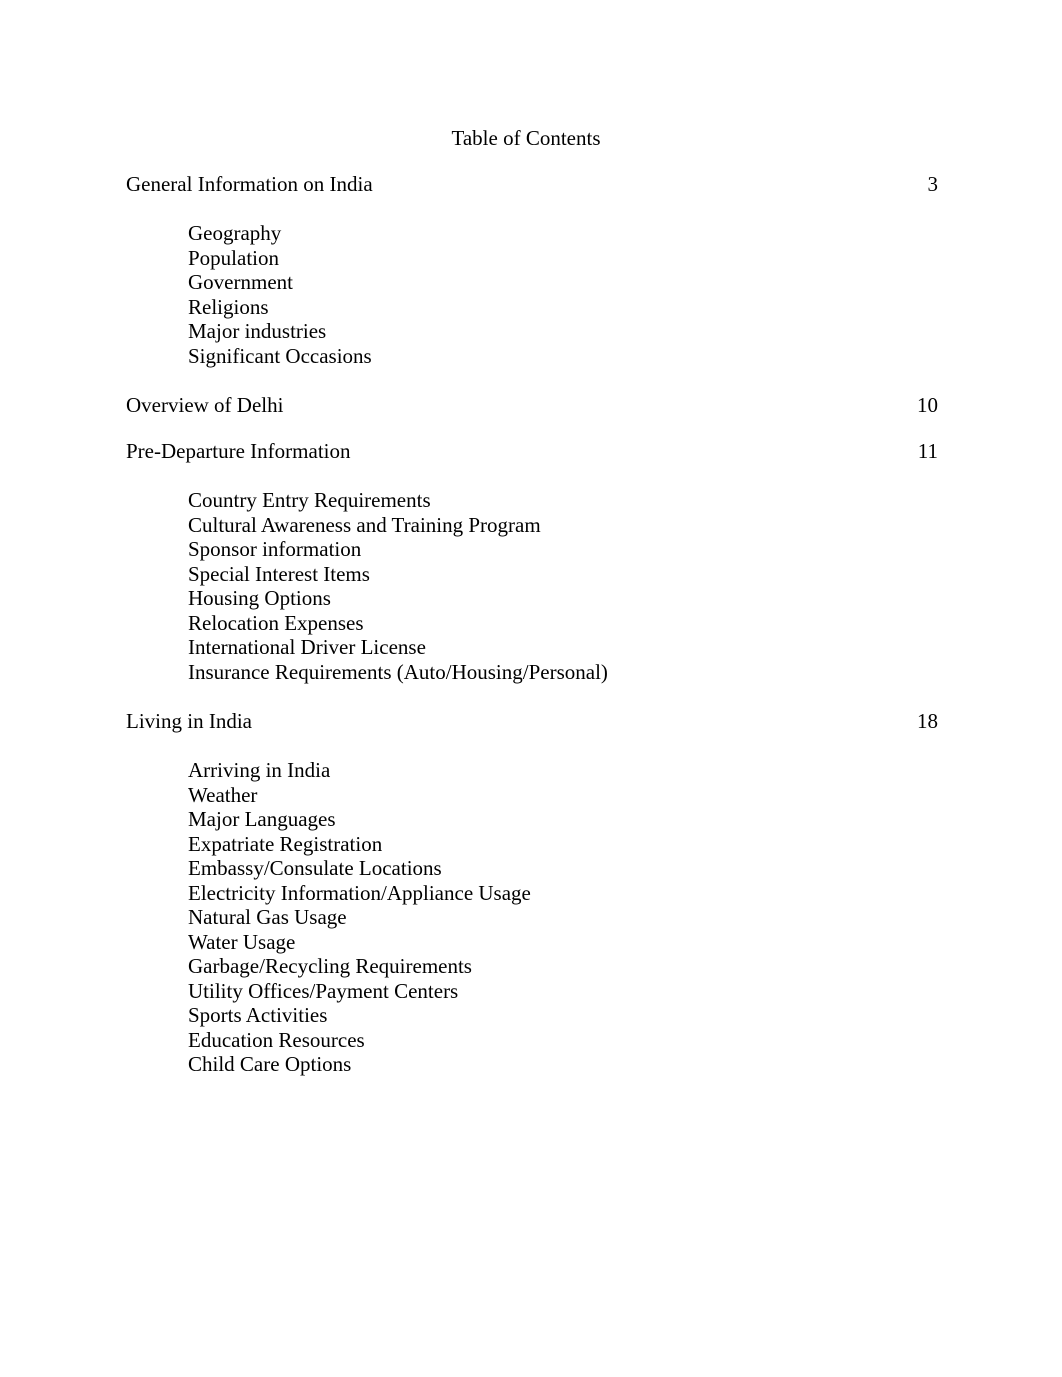  I want to click on toc-subitem: Electricity Information/Appliance Usage, so click(532, 893).